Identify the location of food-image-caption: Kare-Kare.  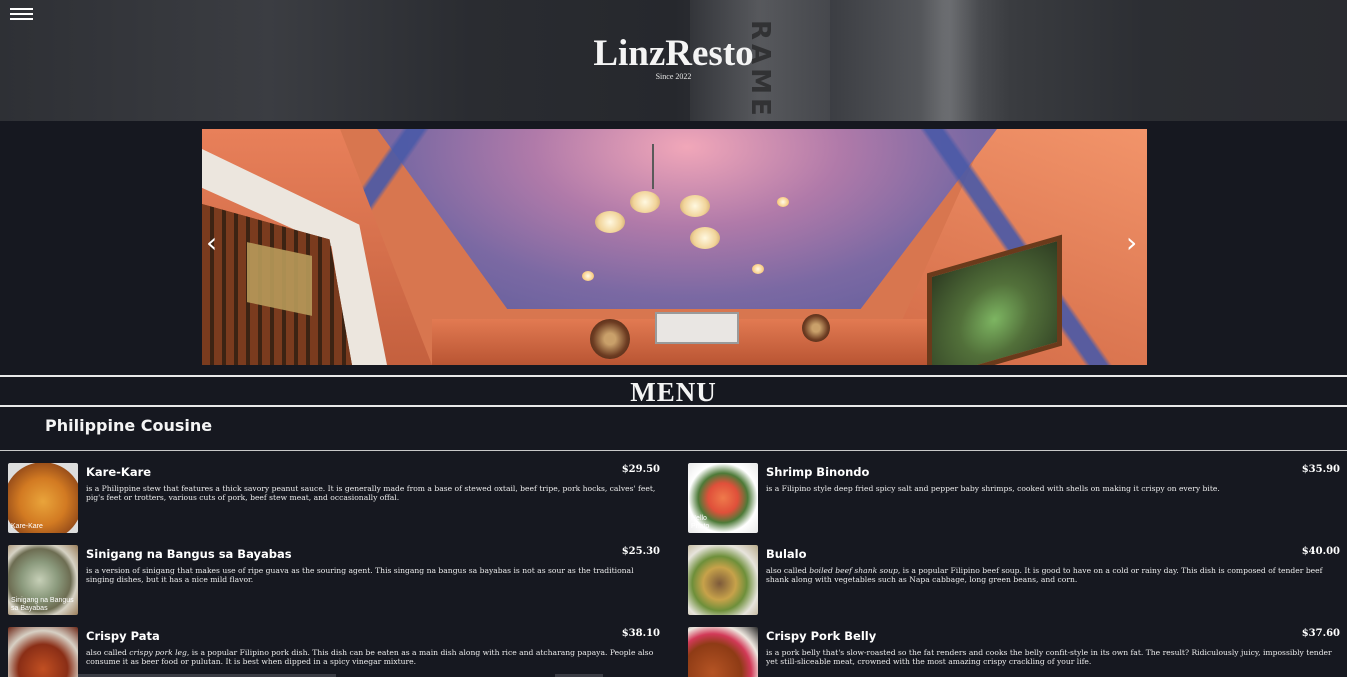
(27, 526).